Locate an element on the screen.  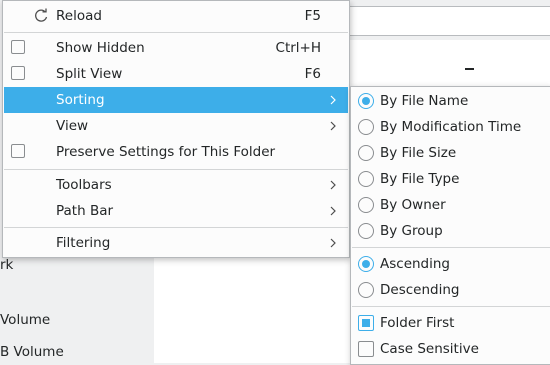
sort-by-file-name: By File Name is located at coordinates (451, 101).